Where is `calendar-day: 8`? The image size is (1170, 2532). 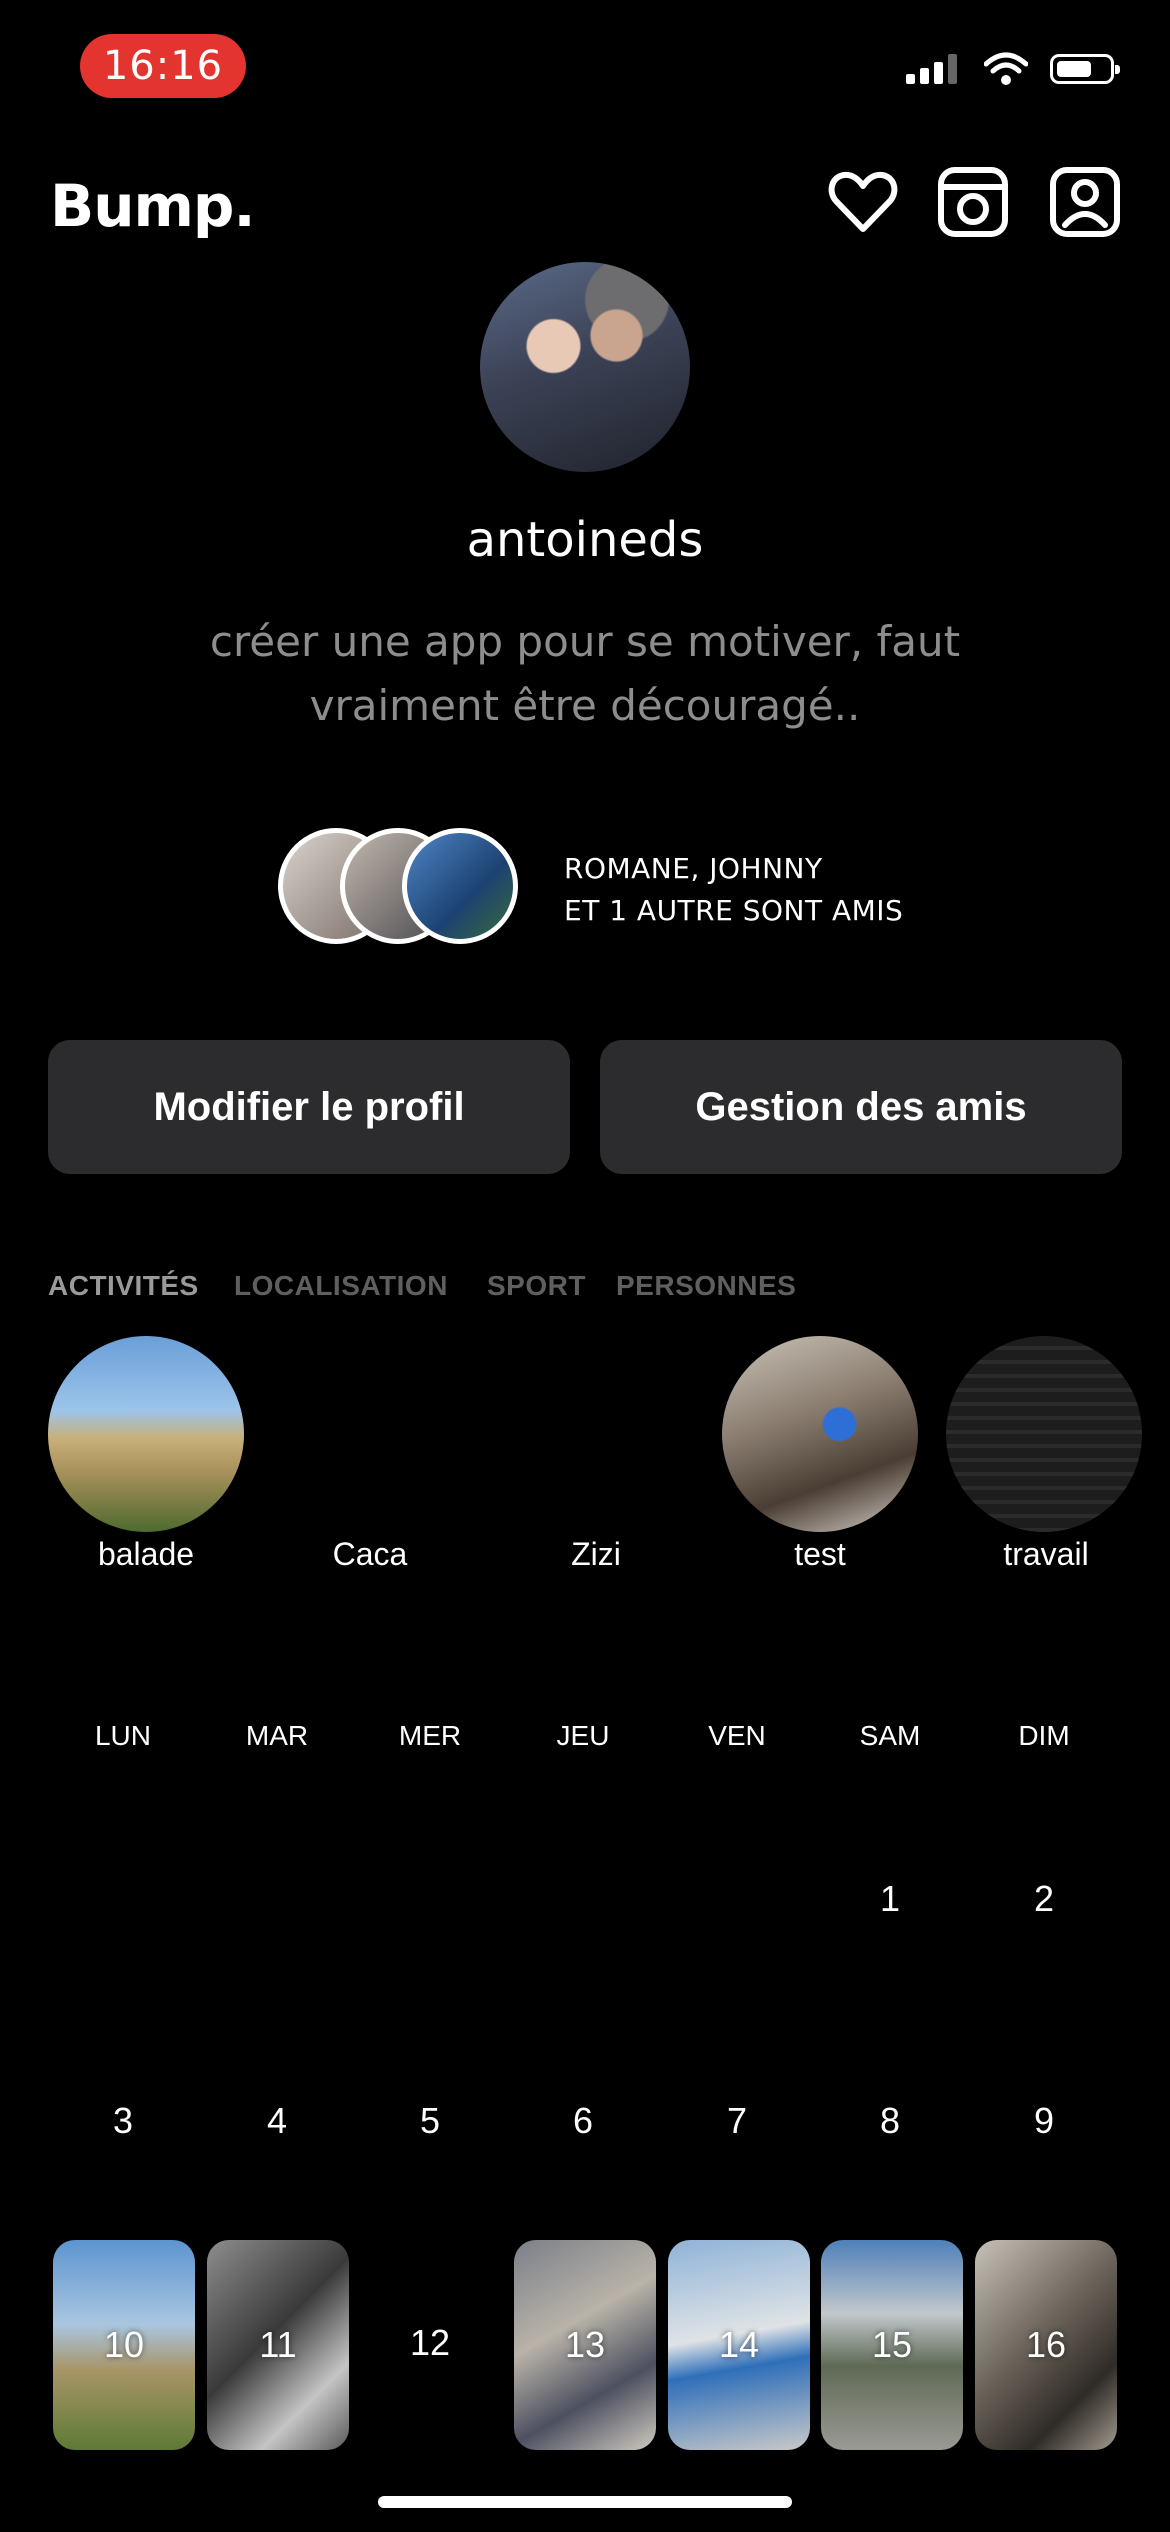 calendar-day: 8 is located at coordinates (890, 2121).